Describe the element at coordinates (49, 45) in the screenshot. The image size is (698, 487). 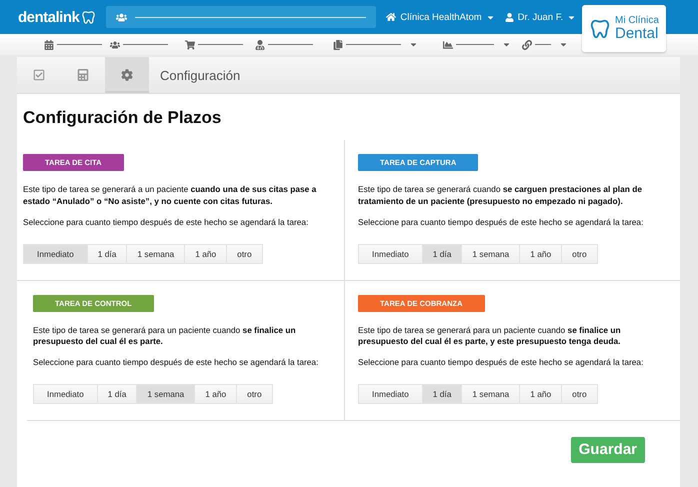
I see `calendar-icon` at that location.